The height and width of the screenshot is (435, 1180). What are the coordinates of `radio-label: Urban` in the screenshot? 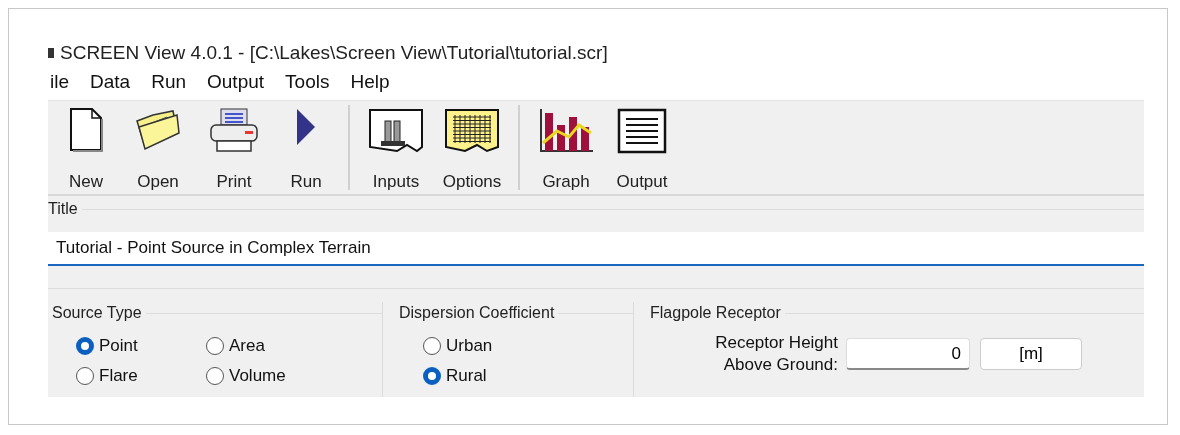 It's located at (469, 346).